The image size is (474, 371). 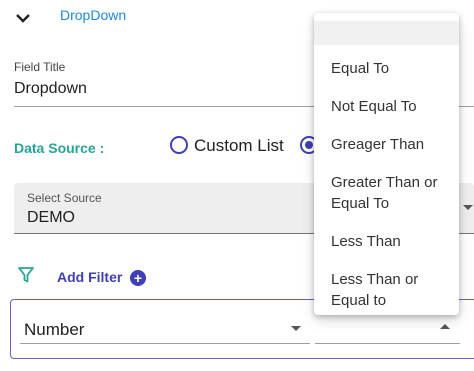 I want to click on filter-field-underline, so click(x=165, y=343).